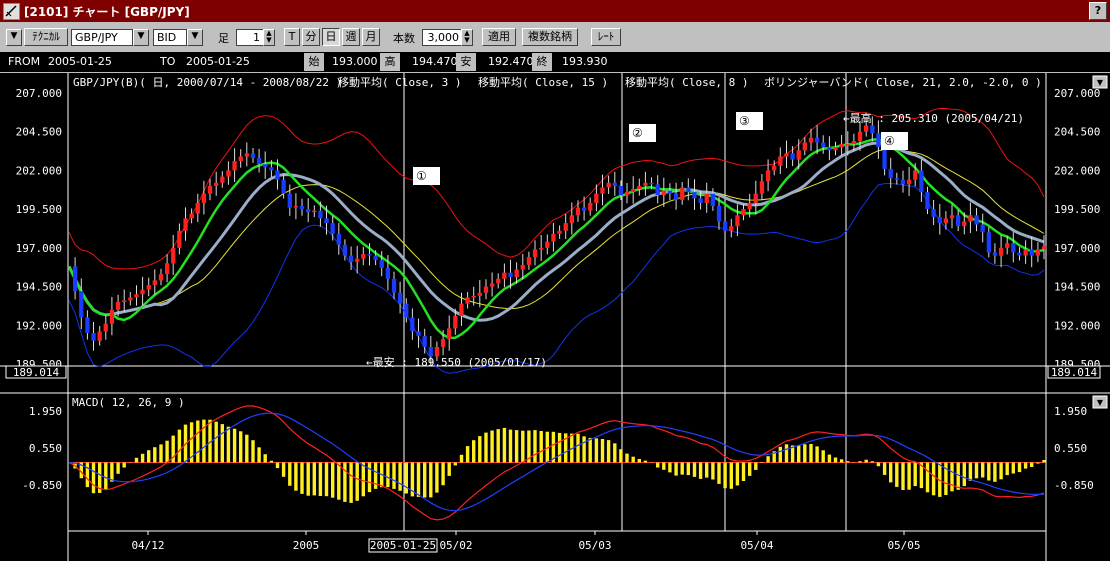  Describe the element at coordinates (170, 37) in the screenshot. I see `price-type-select: BID` at that location.